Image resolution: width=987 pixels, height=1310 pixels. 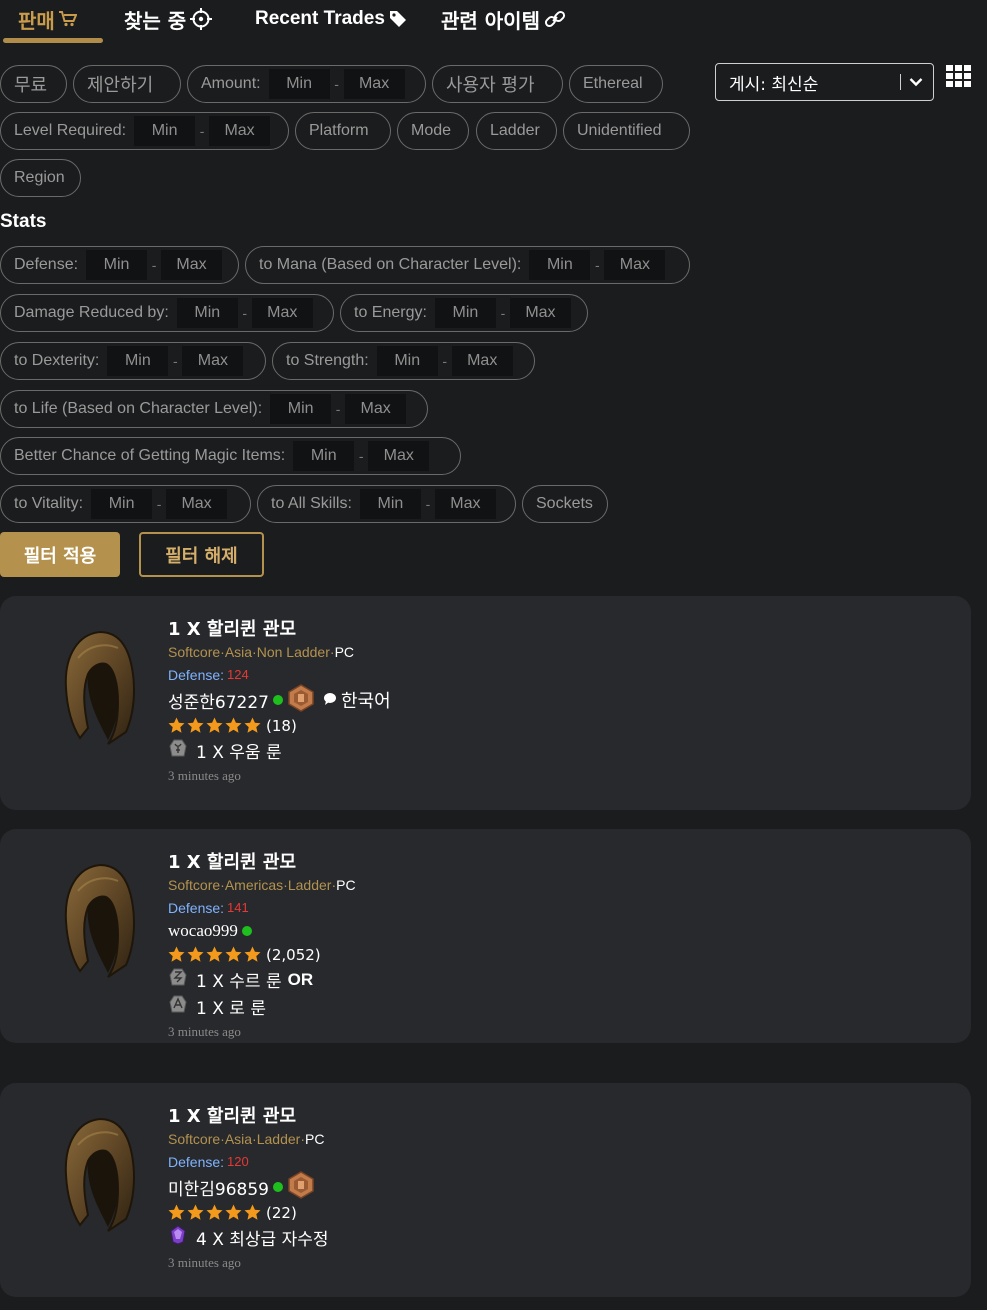 I want to click on filter-mode-label: Mode, so click(x=431, y=130).